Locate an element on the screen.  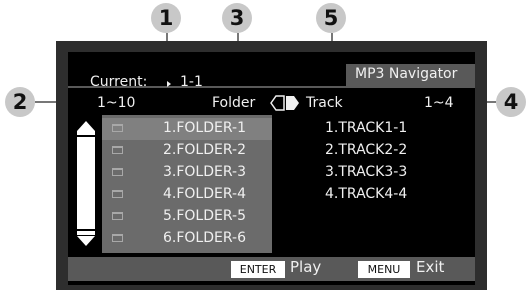
folder-item: 4.FOLDER-4 is located at coordinates (187, 195).